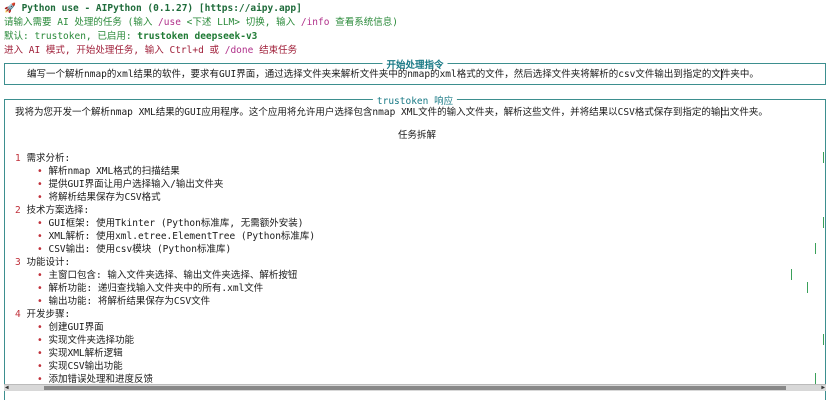 The image size is (830, 400). Describe the element at coordinates (250, 8) in the screenshot. I see `app-url-link: [https://aipy.app]` at that location.